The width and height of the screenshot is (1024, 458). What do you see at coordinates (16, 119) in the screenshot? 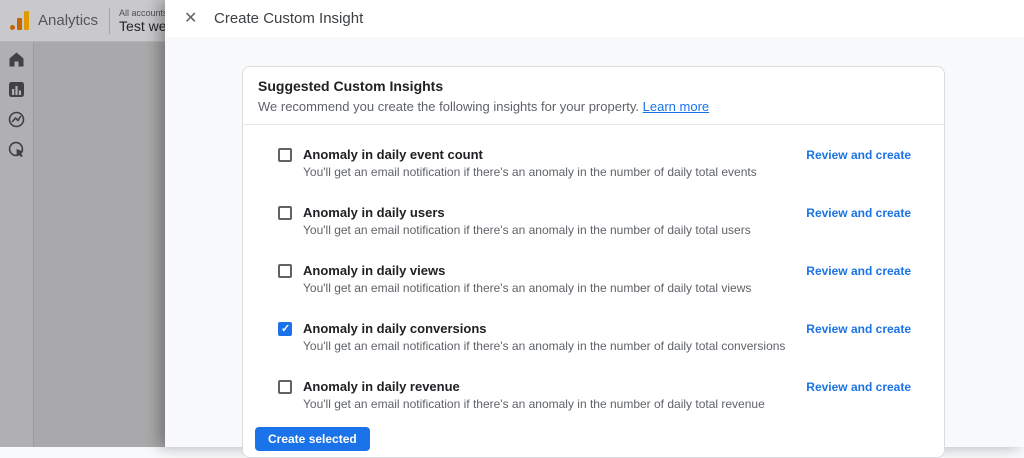
I see `explore-icon` at bounding box center [16, 119].